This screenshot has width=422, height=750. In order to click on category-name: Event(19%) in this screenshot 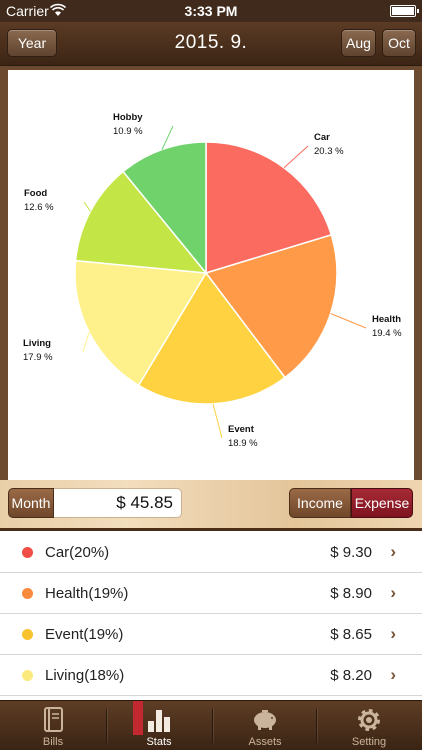, I will do `click(84, 634)`.